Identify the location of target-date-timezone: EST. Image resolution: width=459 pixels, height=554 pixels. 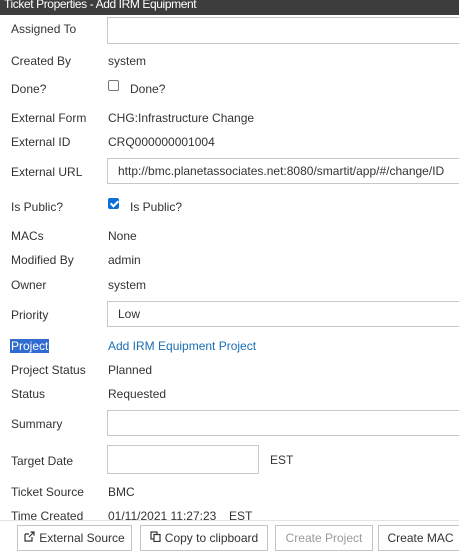
(282, 460).